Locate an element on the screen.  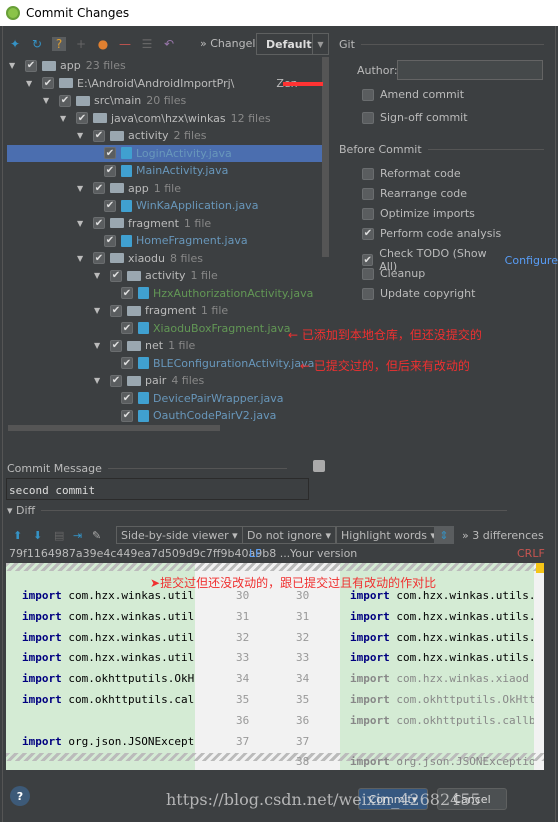
signoff-commit-checkbox: Sign-off commit is located at coordinates (415, 117).